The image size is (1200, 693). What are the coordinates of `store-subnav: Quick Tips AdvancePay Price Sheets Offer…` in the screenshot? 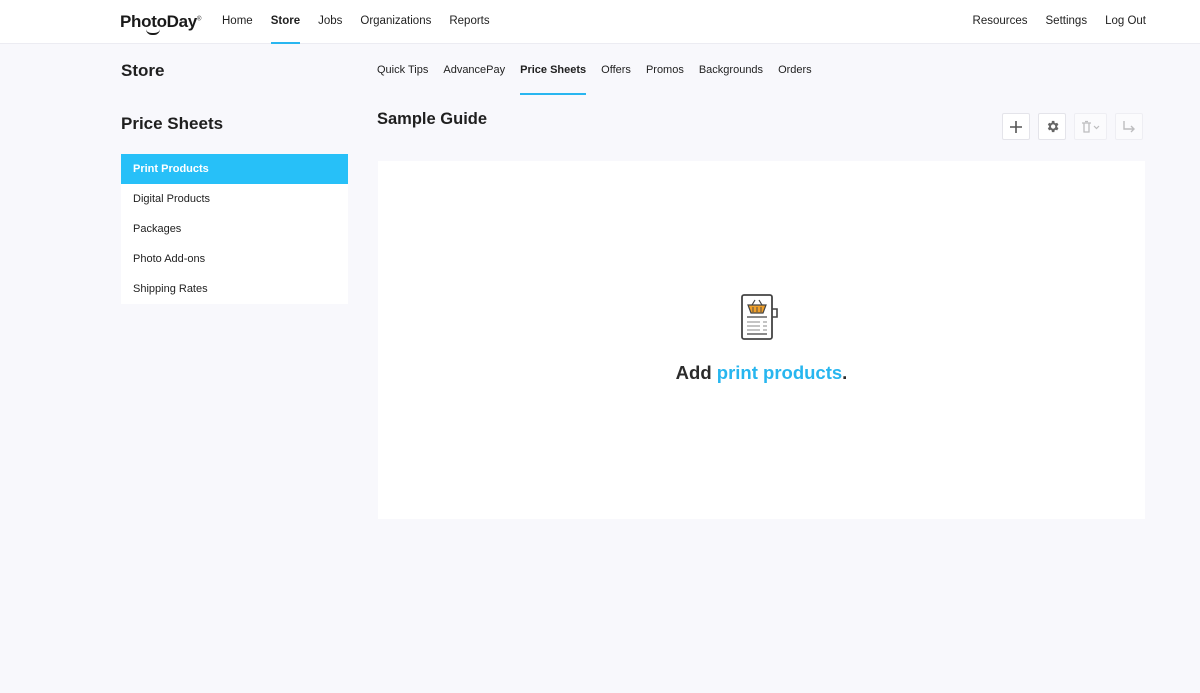 It's located at (594, 79).